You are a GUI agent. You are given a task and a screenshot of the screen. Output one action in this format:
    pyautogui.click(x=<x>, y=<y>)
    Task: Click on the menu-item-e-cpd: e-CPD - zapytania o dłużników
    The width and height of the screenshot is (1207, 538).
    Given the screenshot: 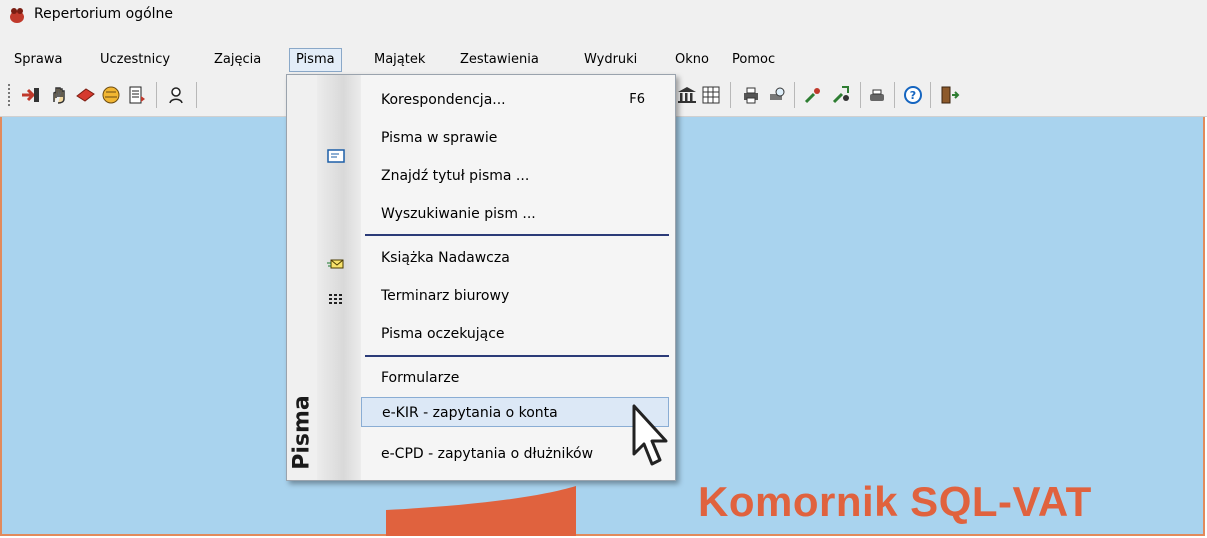 What is the action you would take?
    pyautogui.click(x=511, y=454)
    